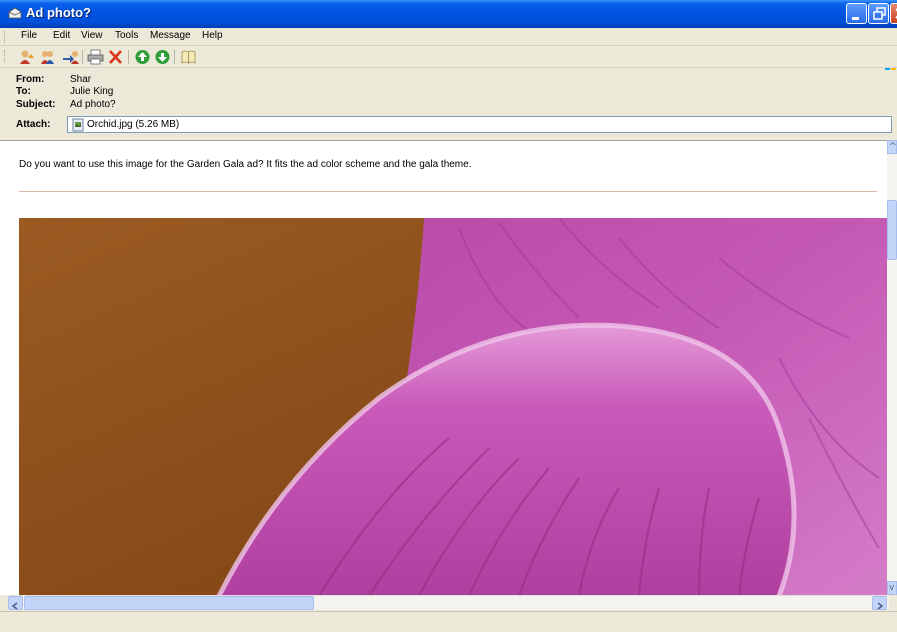  Describe the element at coordinates (48, 57) in the screenshot. I see `reply-all-icon` at that location.